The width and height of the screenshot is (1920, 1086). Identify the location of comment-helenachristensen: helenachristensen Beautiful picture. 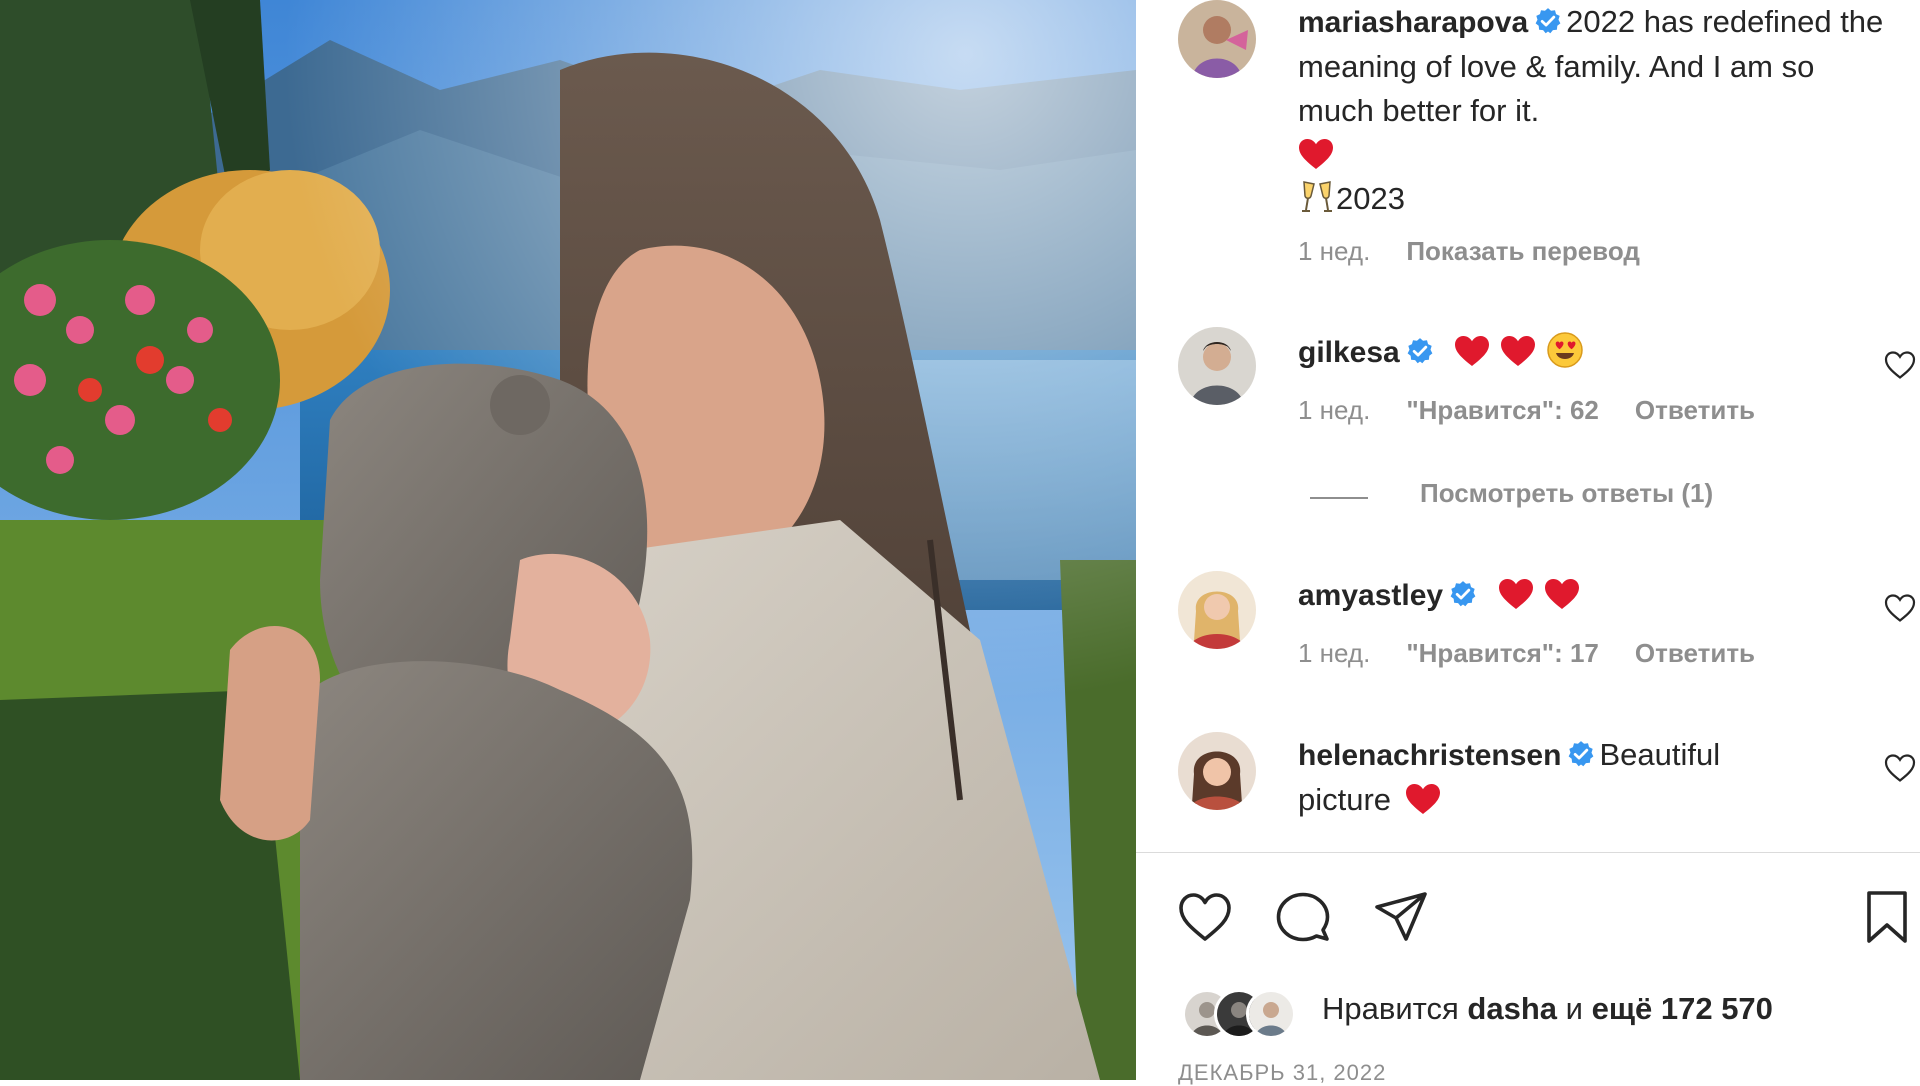
(1578, 777).